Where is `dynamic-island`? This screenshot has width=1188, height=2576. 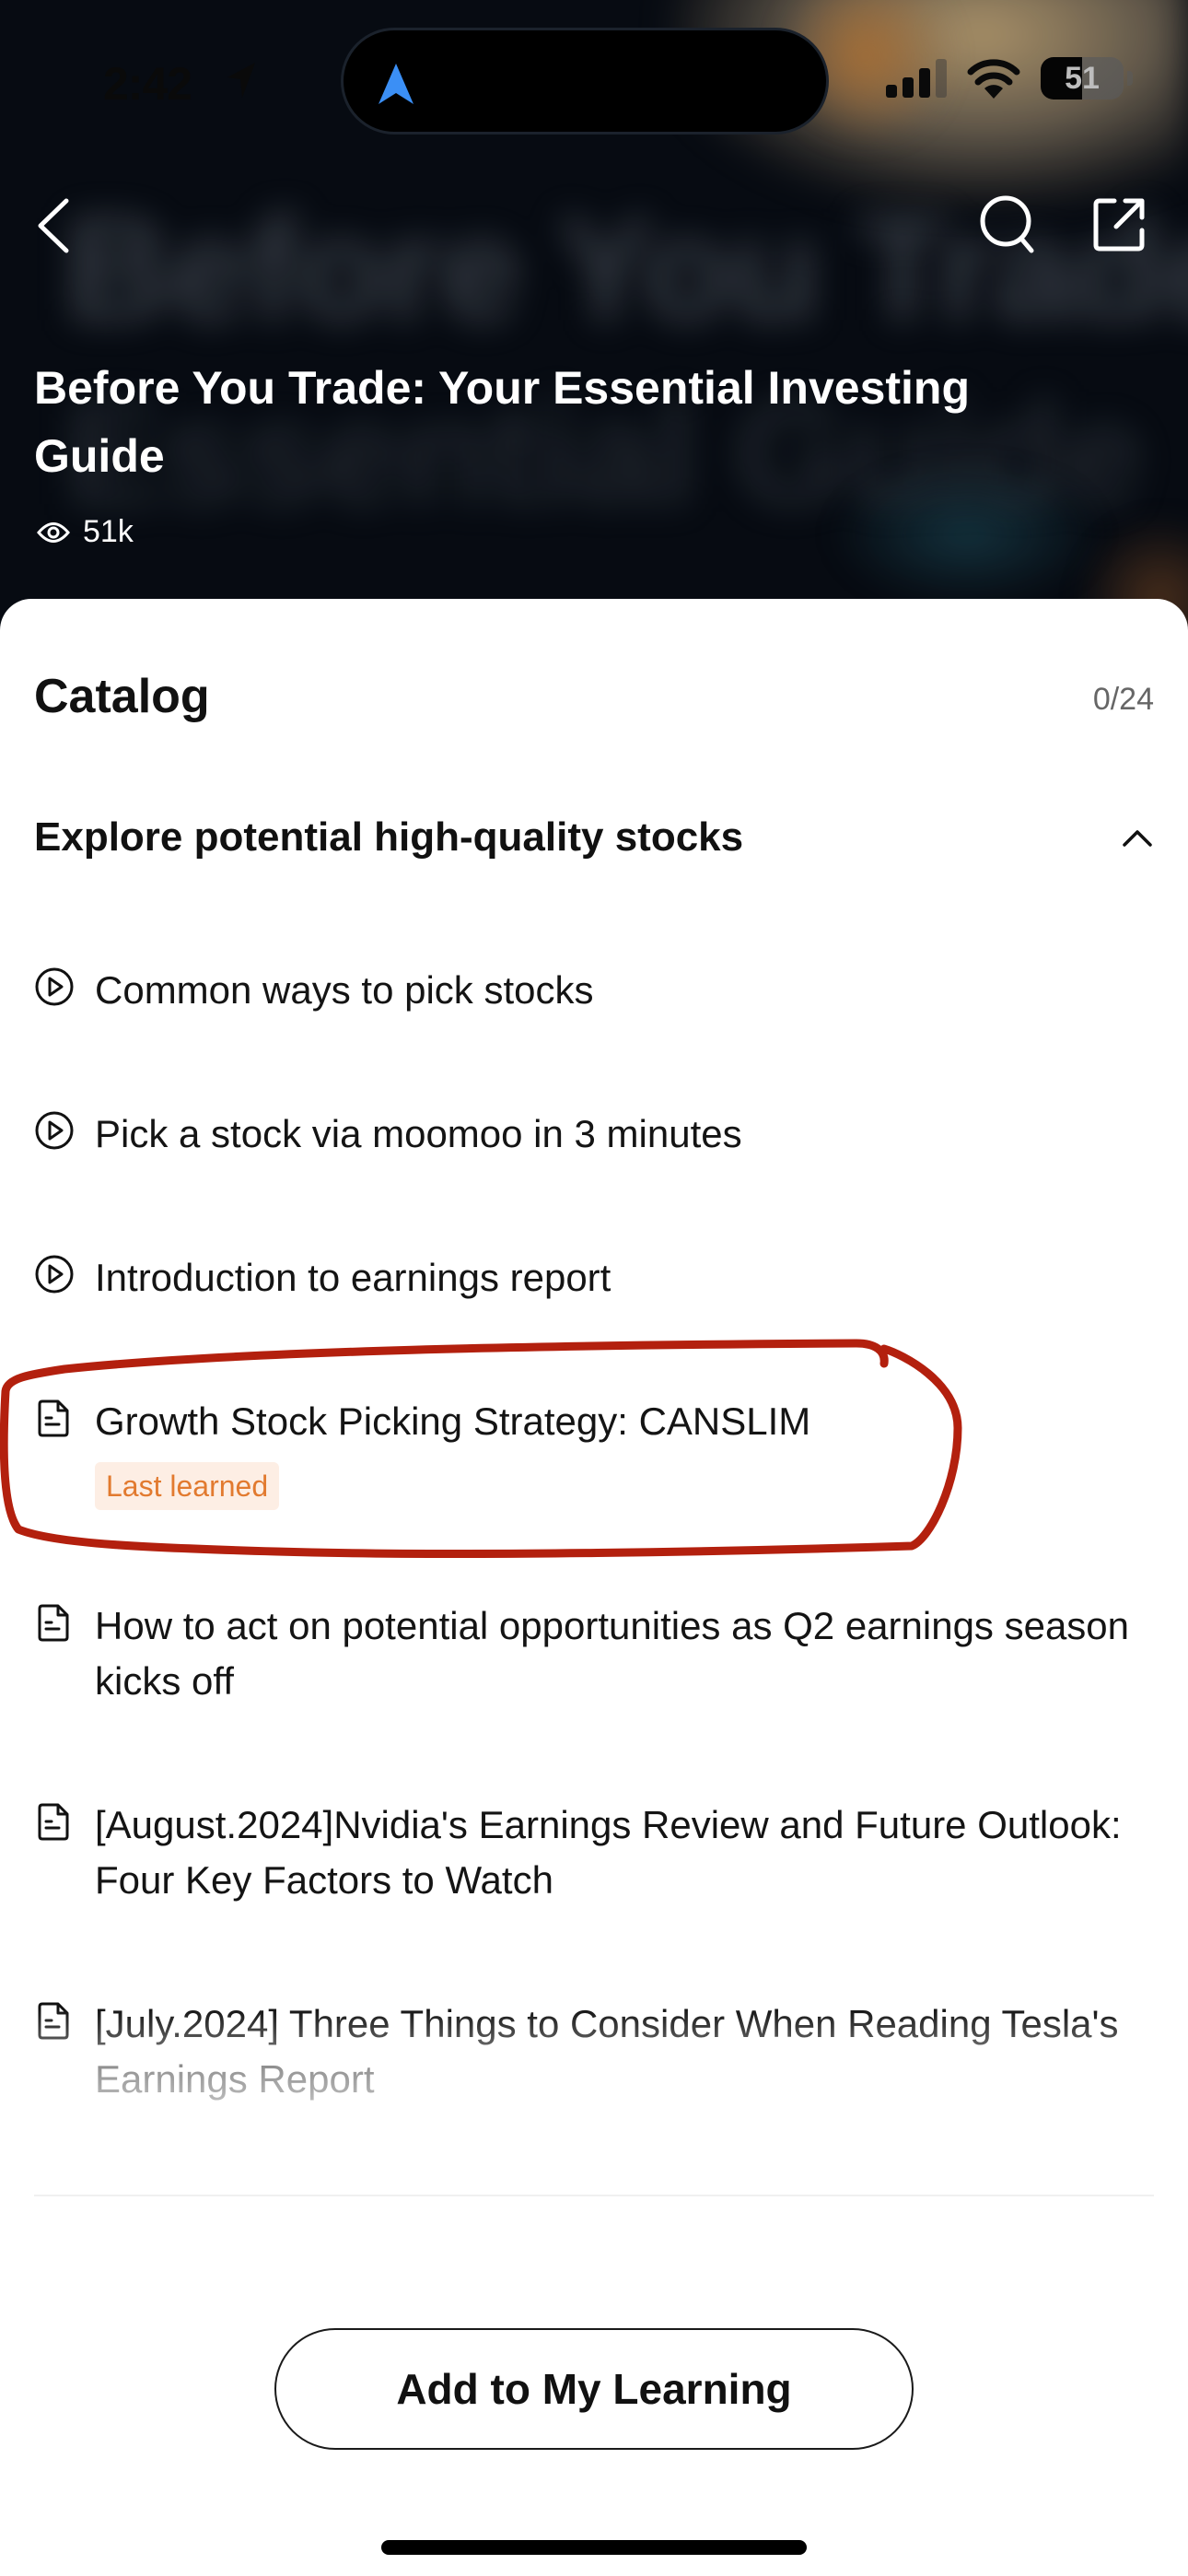
dynamic-island is located at coordinates (585, 81).